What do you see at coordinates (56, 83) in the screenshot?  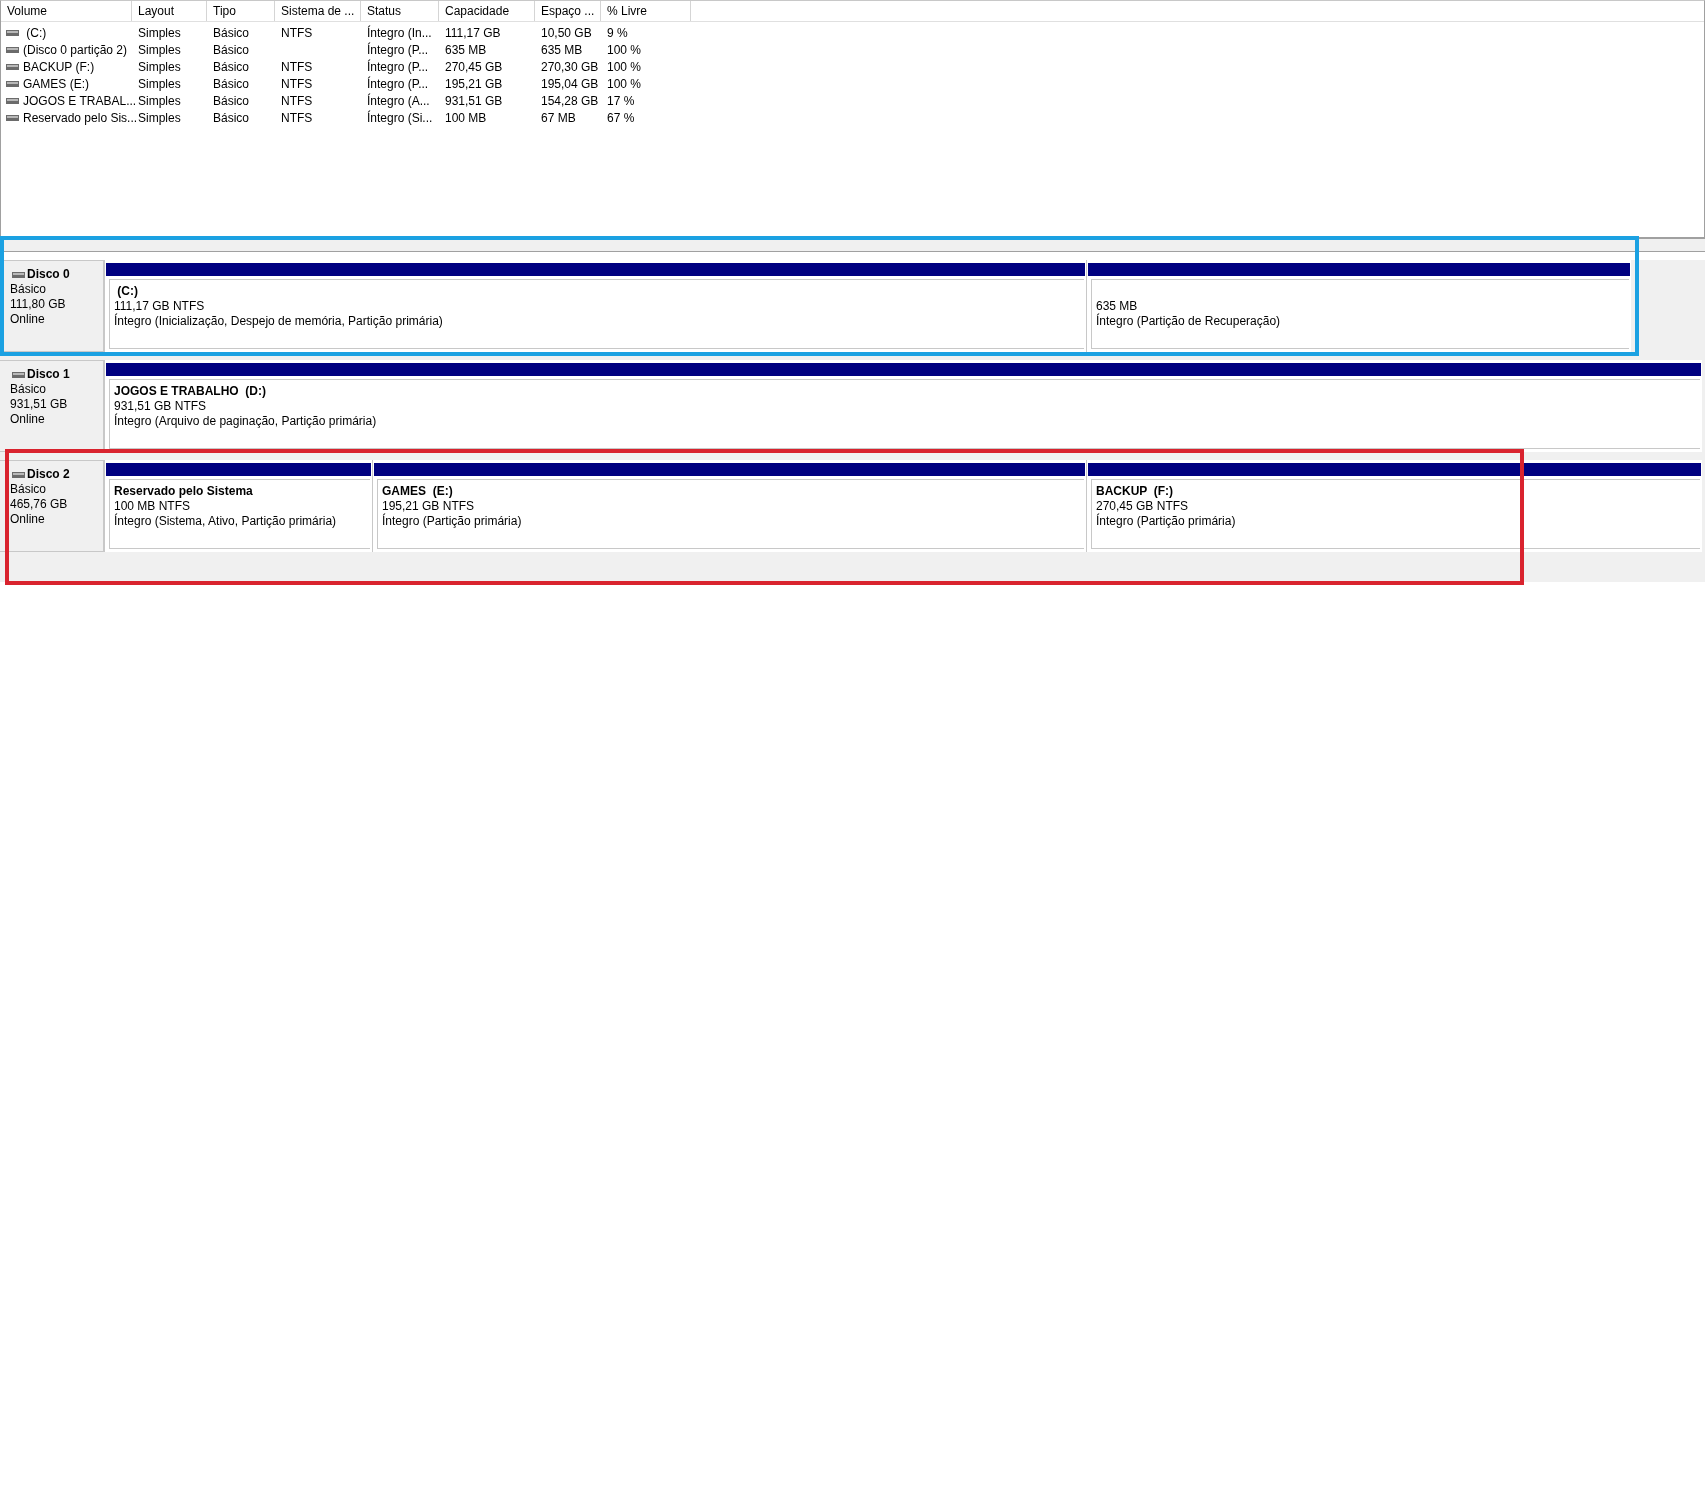 I see `volume-name: GAMES (E:)` at bounding box center [56, 83].